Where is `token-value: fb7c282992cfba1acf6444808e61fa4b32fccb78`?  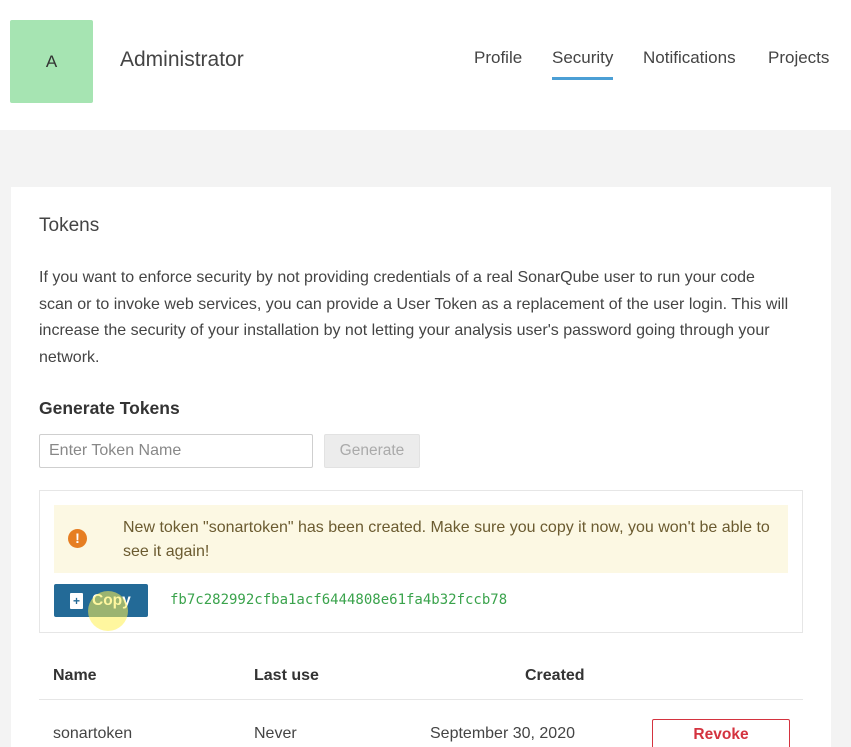
token-value: fb7c282992cfba1acf6444808e61fa4b32fccb78 is located at coordinates (339, 600).